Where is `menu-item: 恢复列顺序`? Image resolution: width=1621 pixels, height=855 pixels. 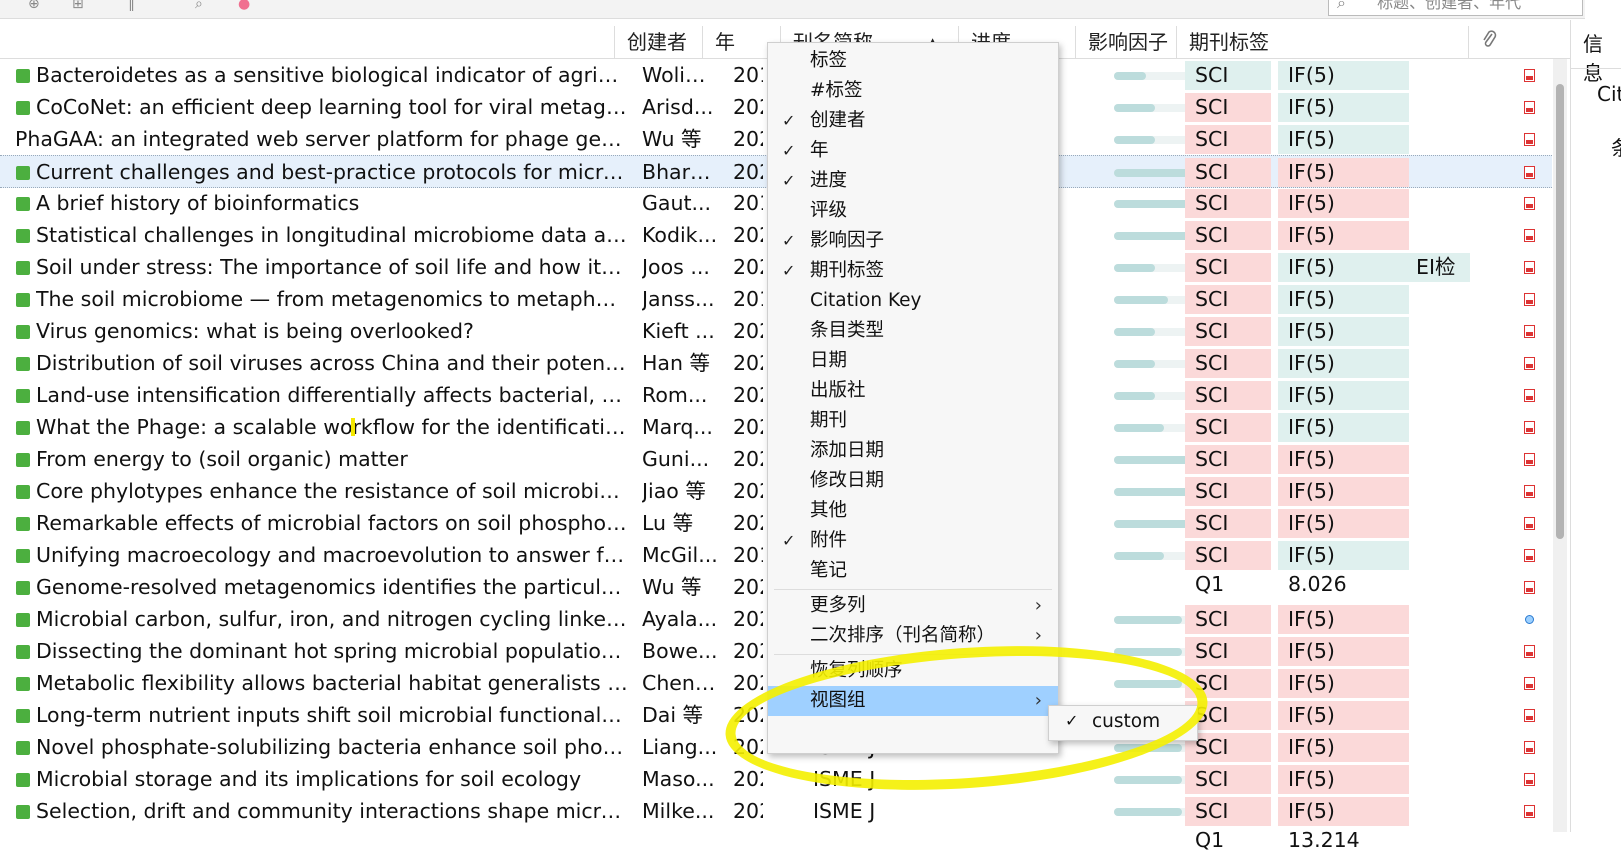
menu-item: 恢复列顺序 is located at coordinates (913, 671).